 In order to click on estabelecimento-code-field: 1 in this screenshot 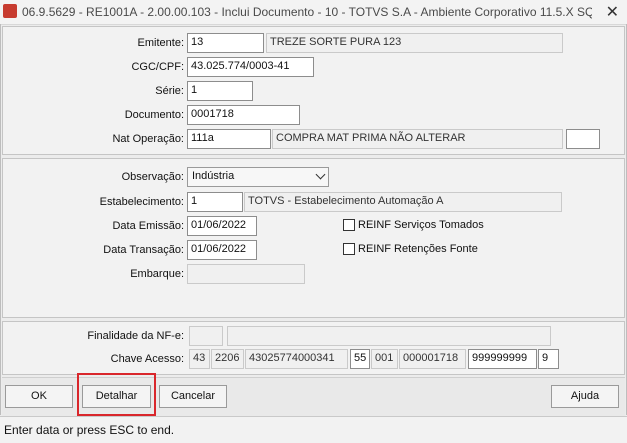, I will do `click(215, 202)`.